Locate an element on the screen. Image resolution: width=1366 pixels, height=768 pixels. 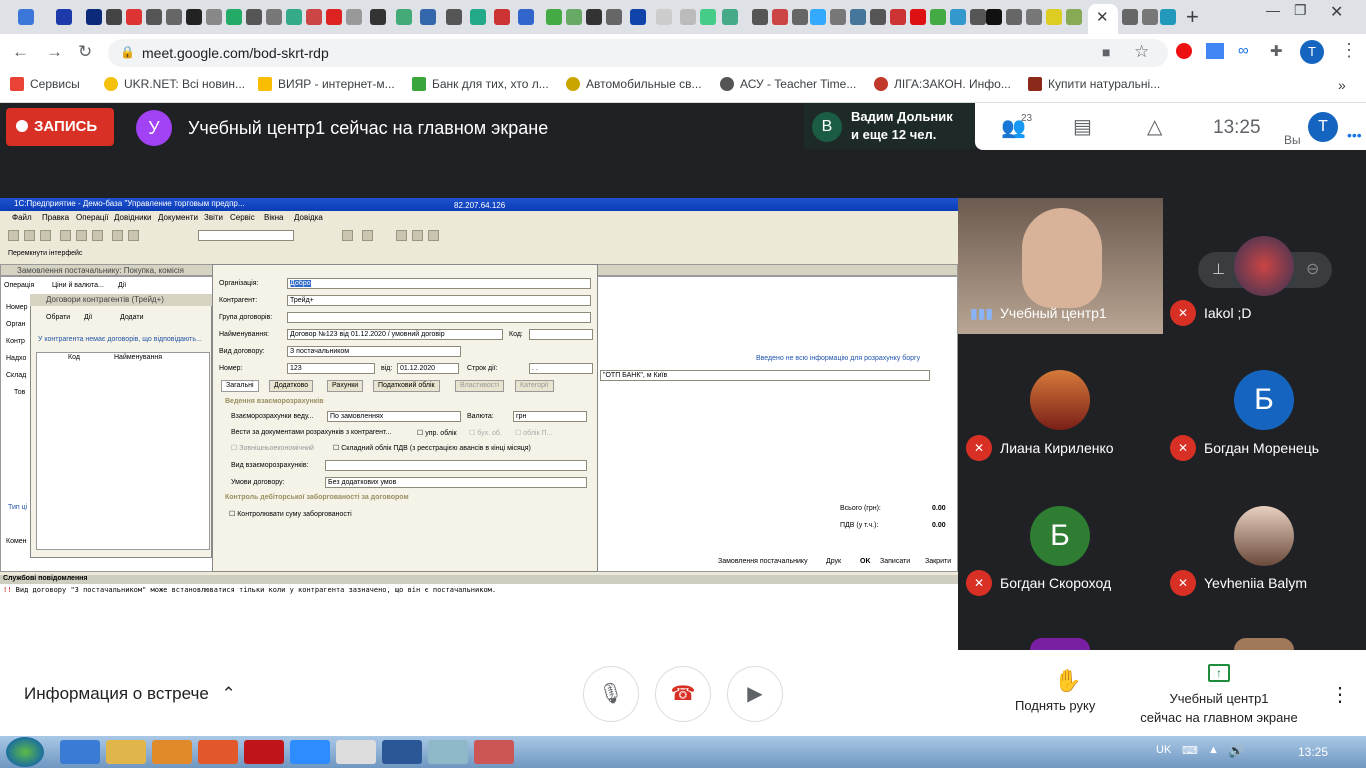
camera-button: ▶ is located at coordinates (755, 694).